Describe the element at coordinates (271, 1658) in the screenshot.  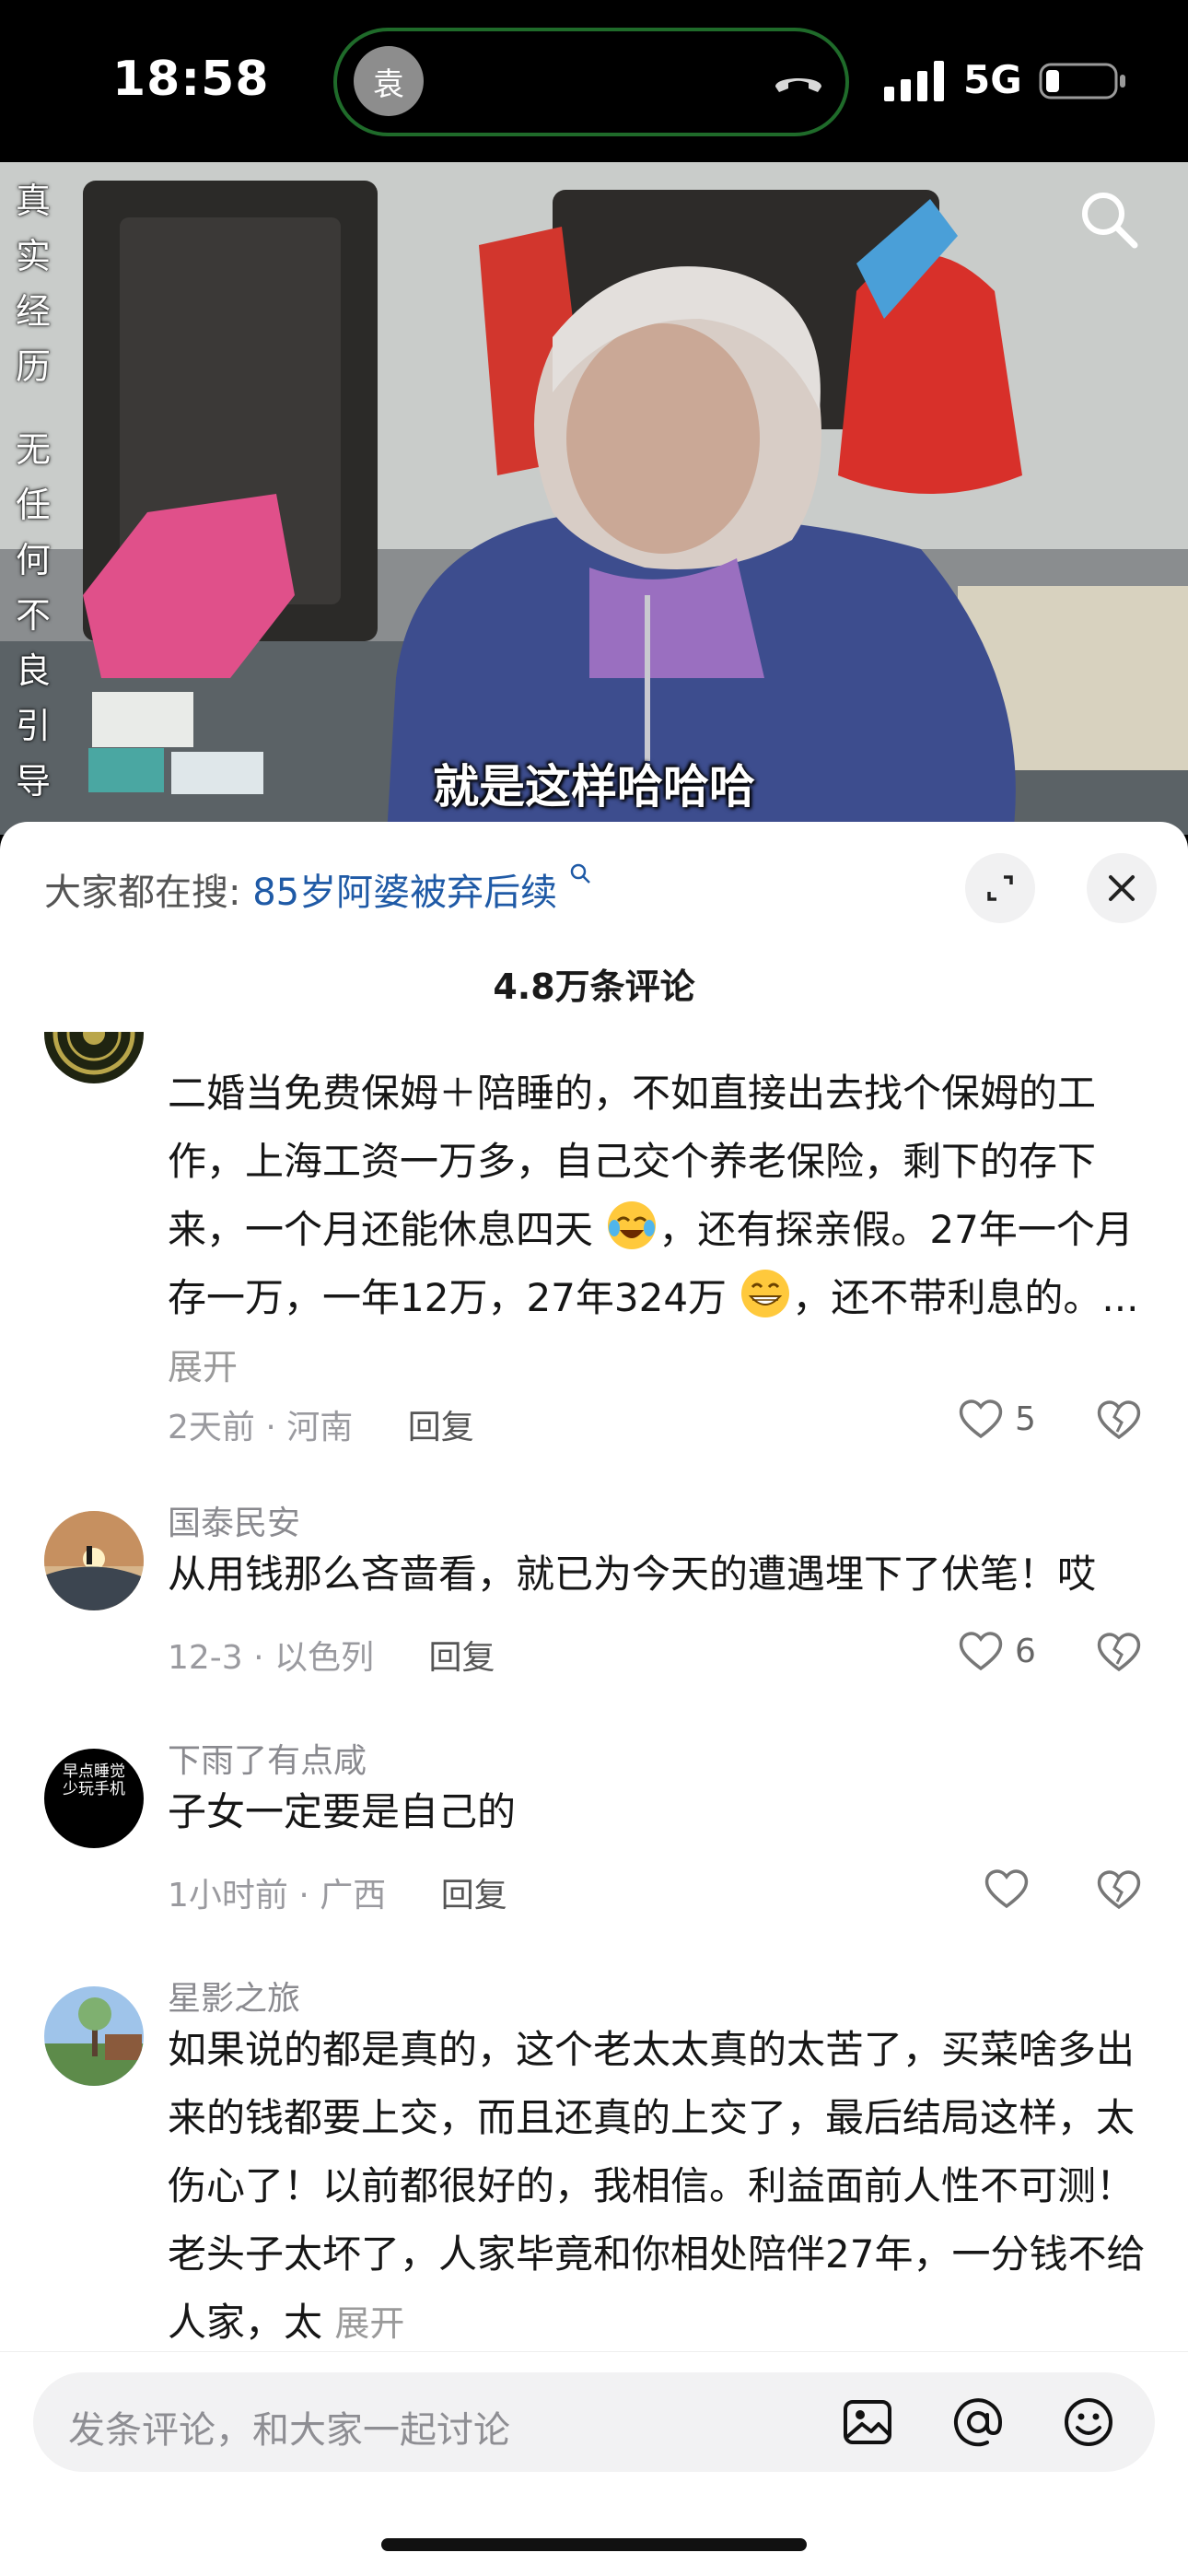
I see `comment-time-location: 12-3 · 以色列` at that location.